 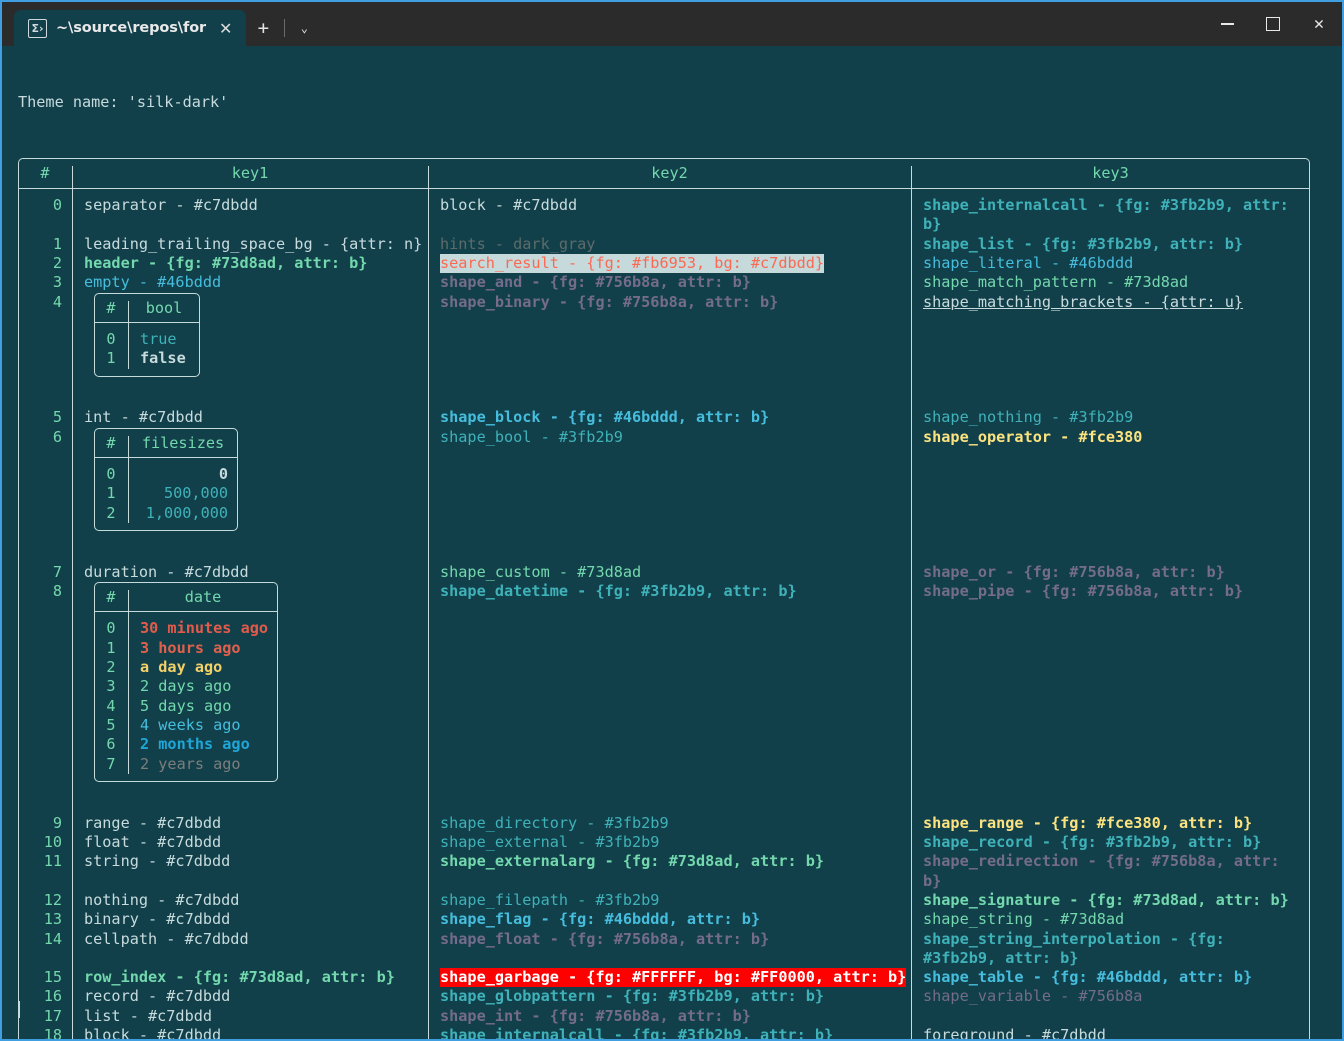 I want to click on maximize-button, so click(x=1273, y=24).